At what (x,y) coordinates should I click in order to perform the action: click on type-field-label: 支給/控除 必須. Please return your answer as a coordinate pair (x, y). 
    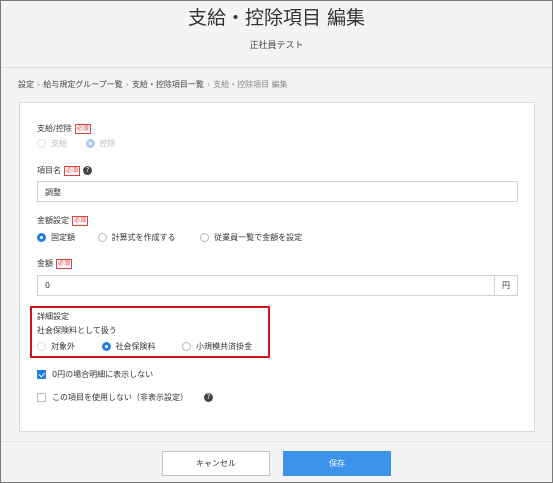
    Looking at the image, I should click on (64, 128).